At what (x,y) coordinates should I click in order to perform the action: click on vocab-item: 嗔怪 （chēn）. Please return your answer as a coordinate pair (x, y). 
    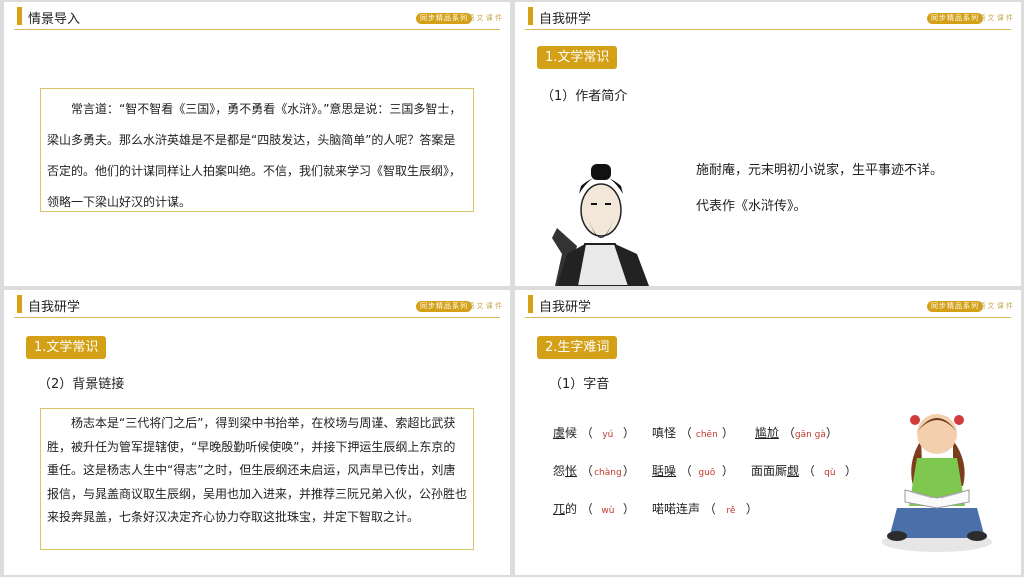
    Looking at the image, I should click on (693, 433).